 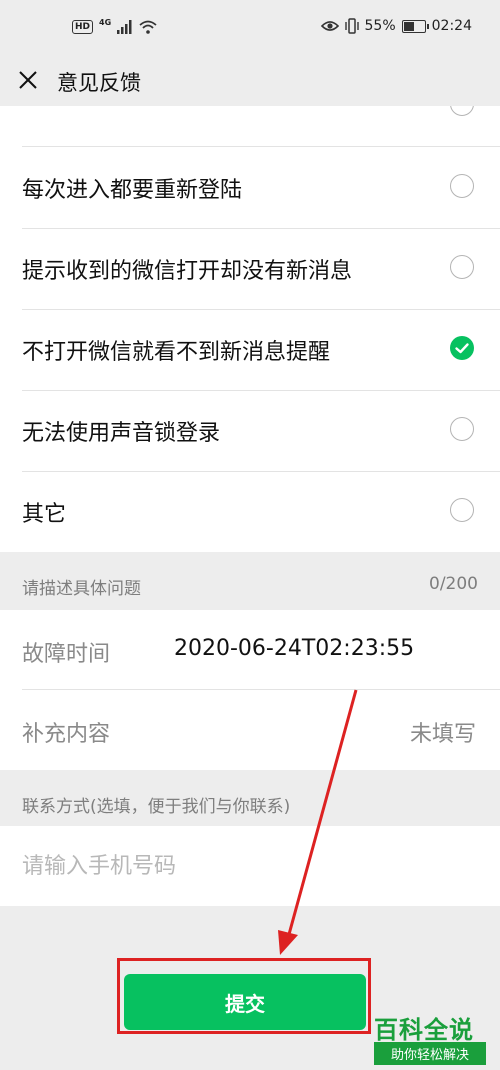 I want to click on battery-fill, so click(x=408, y=26).